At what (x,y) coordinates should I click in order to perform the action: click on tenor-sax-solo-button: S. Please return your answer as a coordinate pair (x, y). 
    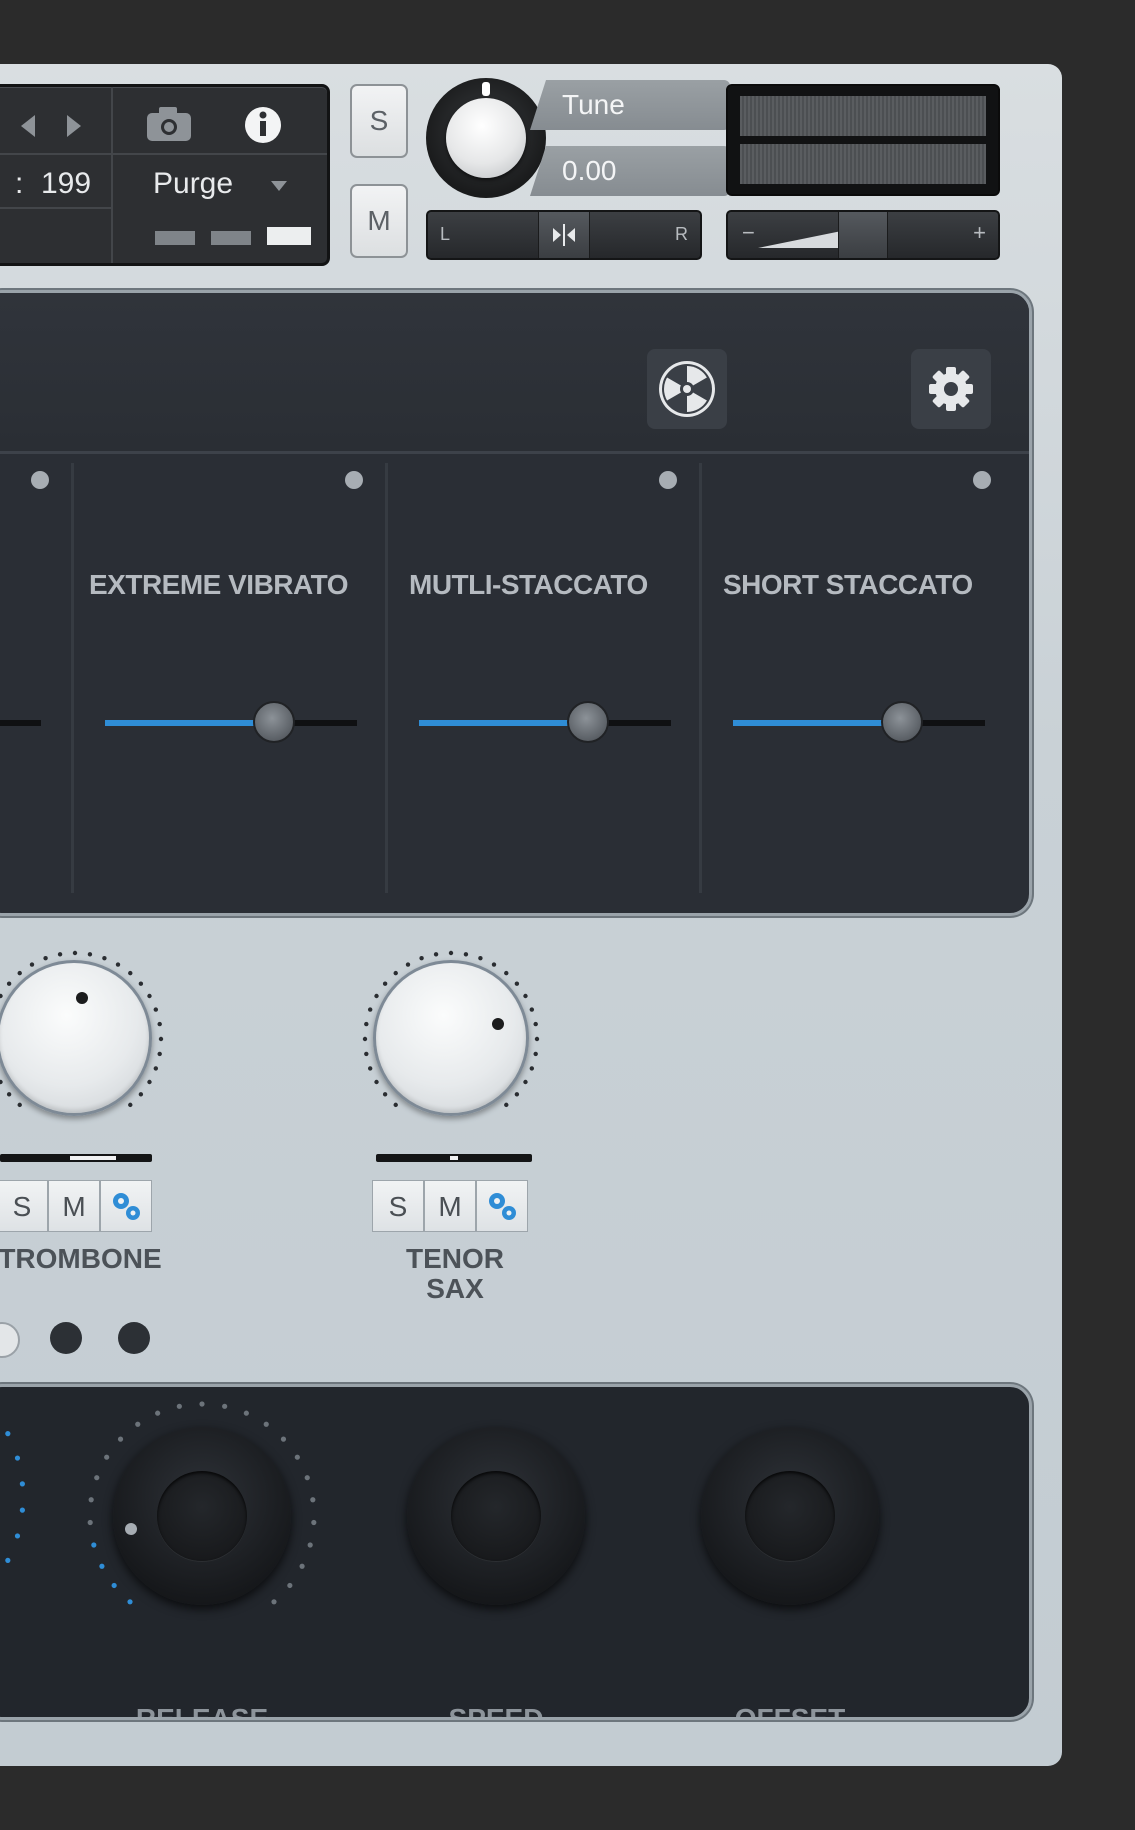
    Looking at the image, I should click on (398, 1206).